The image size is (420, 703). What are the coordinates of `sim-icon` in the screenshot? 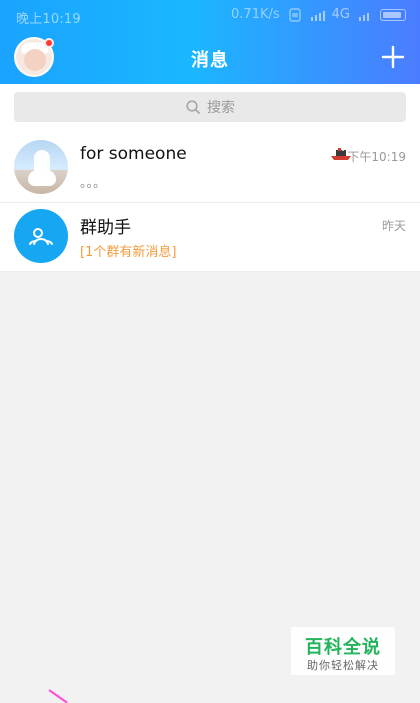 It's located at (295, 14).